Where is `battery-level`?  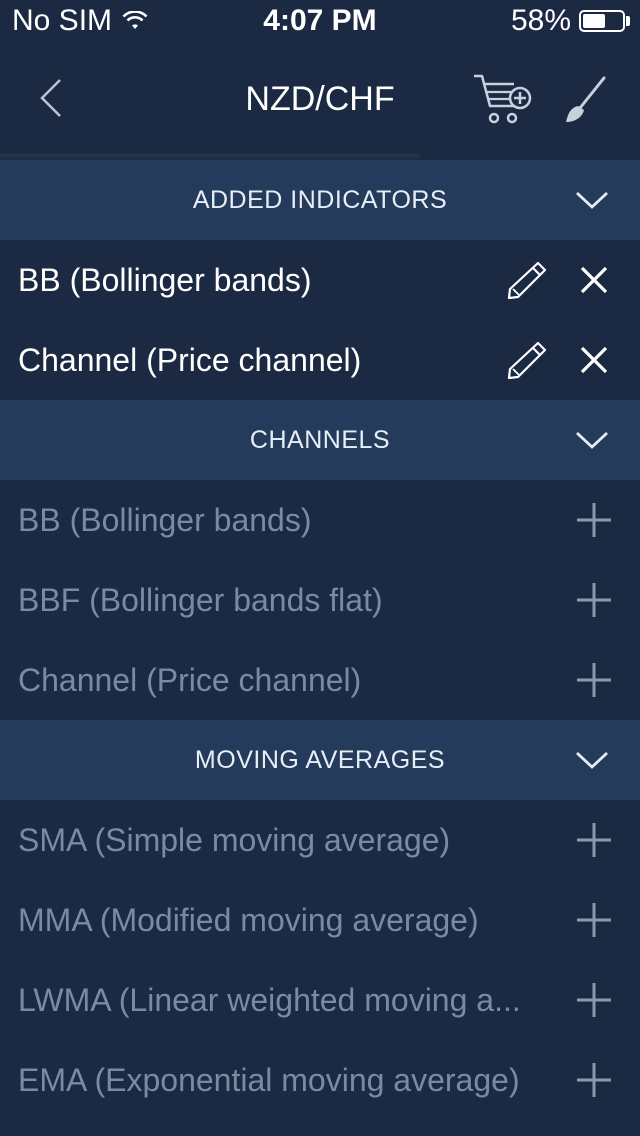 battery-level is located at coordinates (594, 21).